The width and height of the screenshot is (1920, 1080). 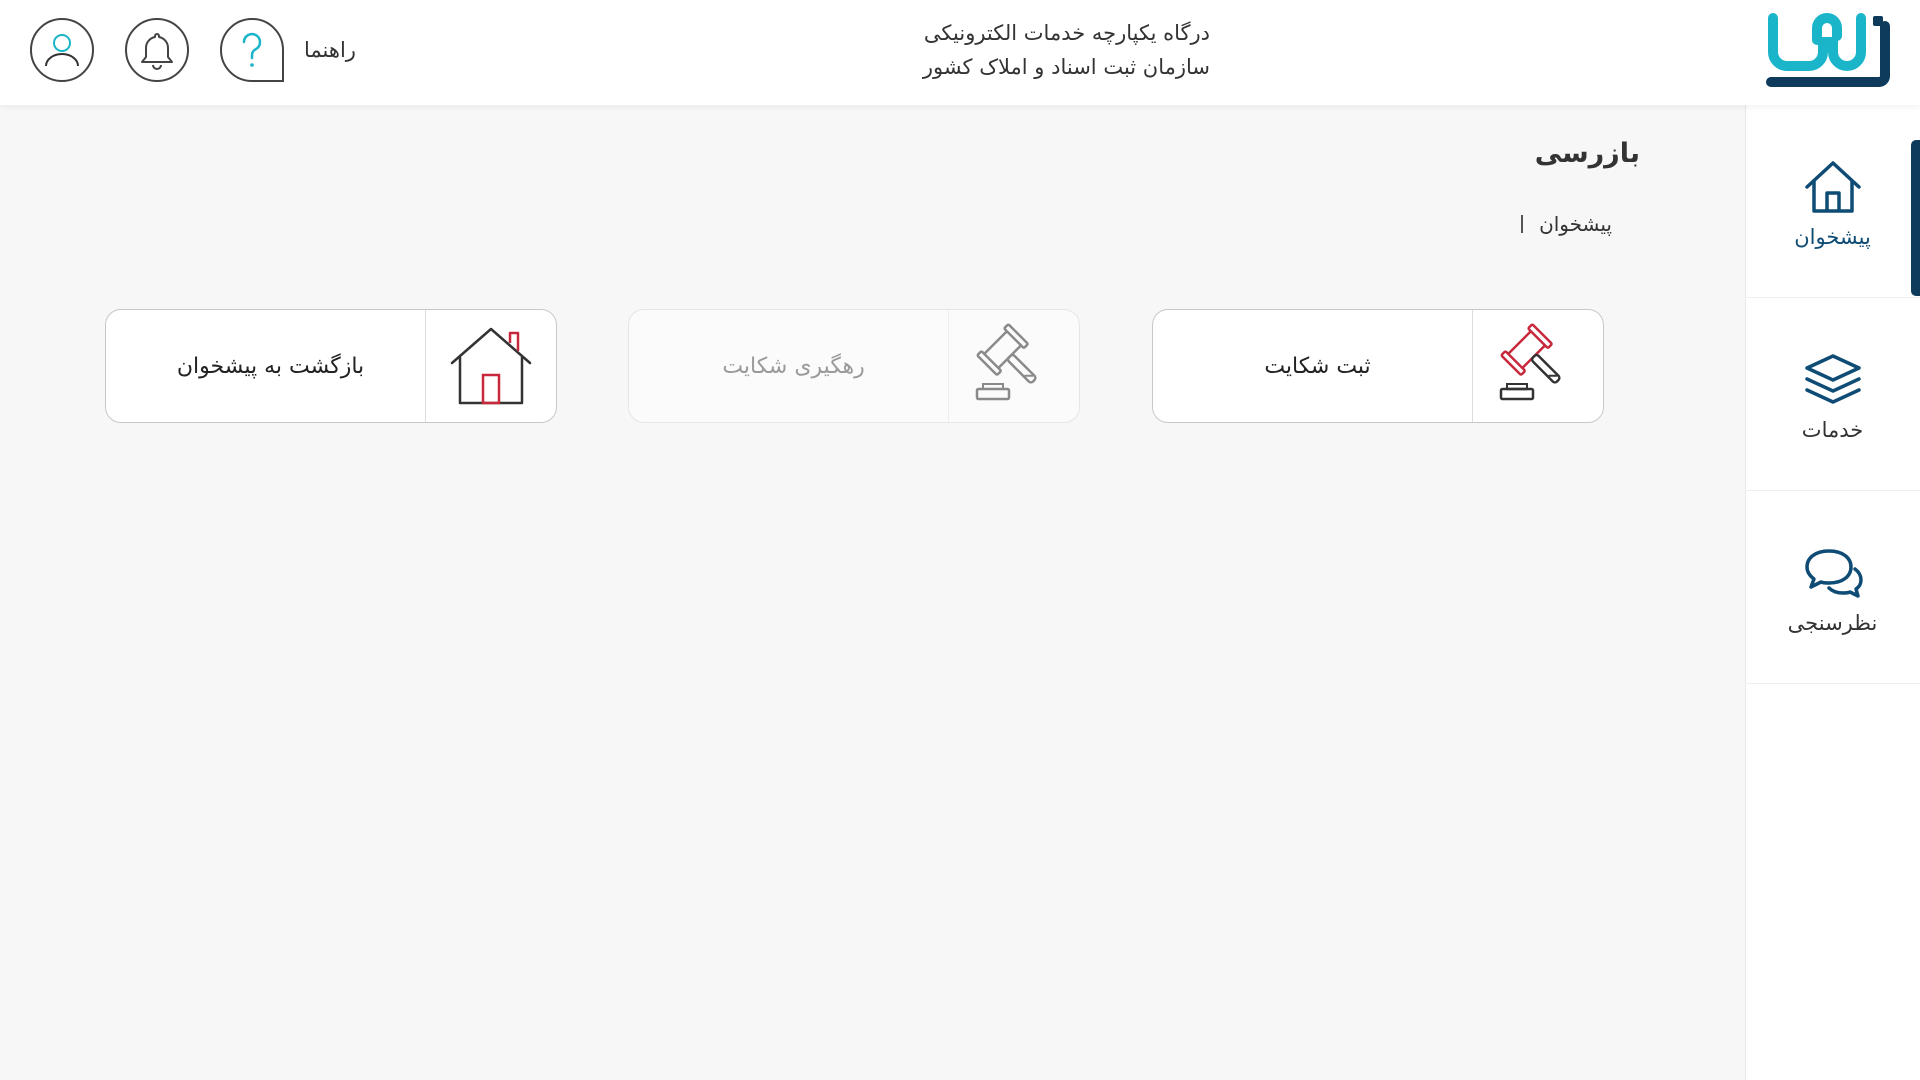 What do you see at coordinates (1575, 224) in the screenshot?
I see `breadcrumb-item-dashboard: پیشخوان` at bounding box center [1575, 224].